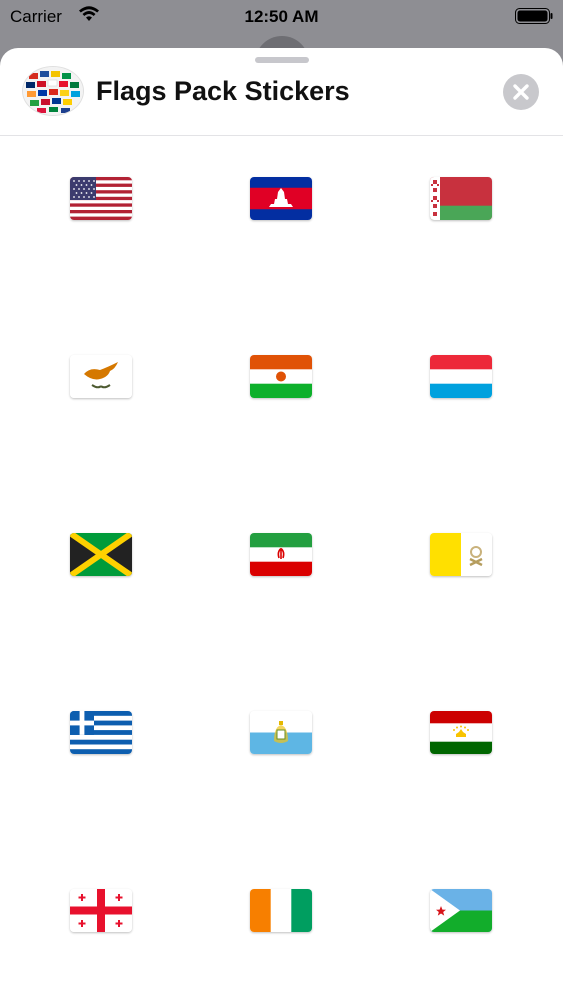  I want to click on cambodia-flag-sticker, so click(281, 198).